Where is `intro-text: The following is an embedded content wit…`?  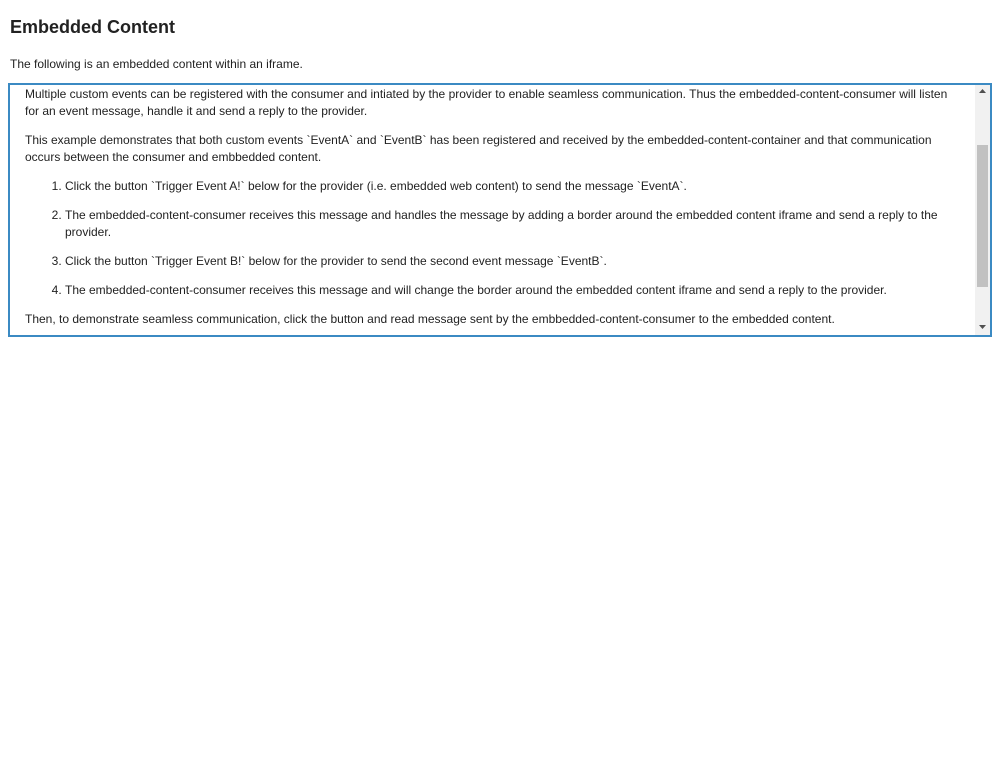 intro-text: The following is an embedded content wit… is located at coordinates (156, 64).